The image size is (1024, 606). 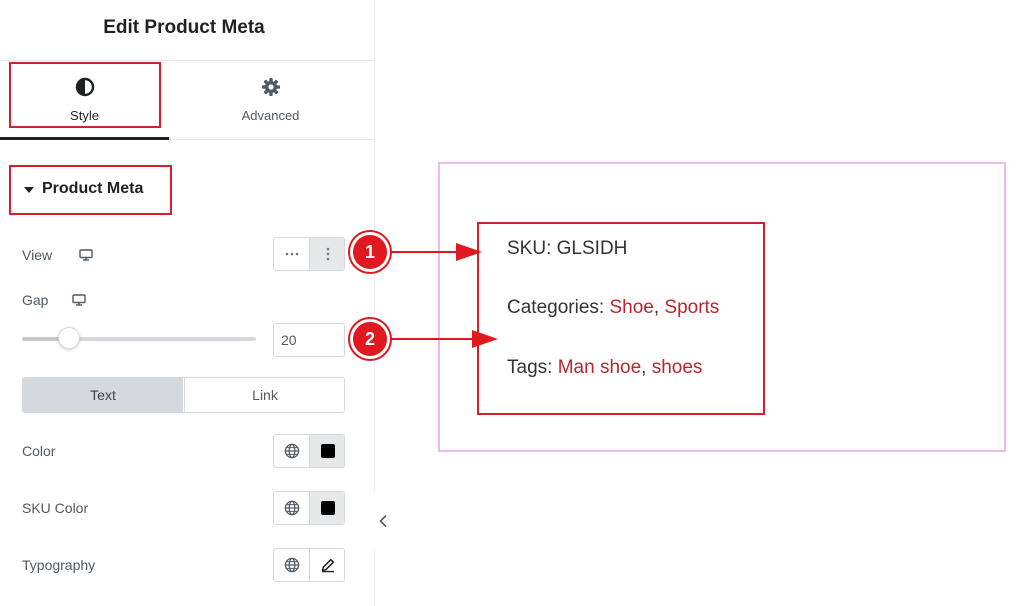 I want to click on annotation-marker-1: 1, so click(x=370, y=252).